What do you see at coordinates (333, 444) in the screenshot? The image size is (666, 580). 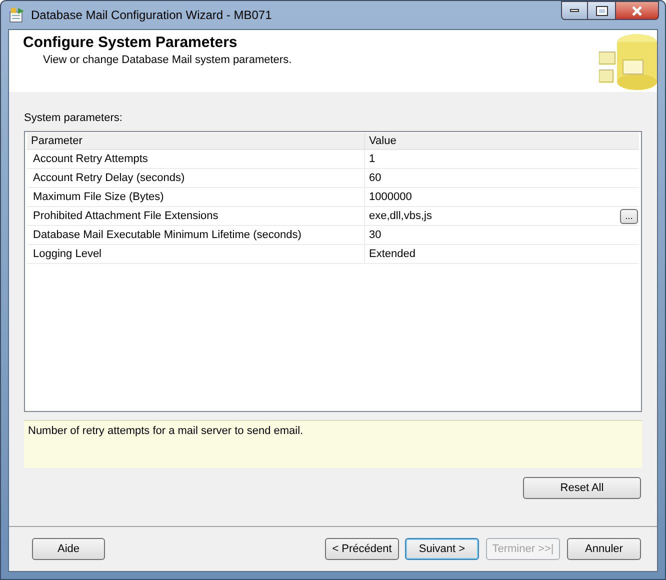 I see `description-panel: Number of retry attempts for a mail server to send email.` at bounding box center [333, 444].